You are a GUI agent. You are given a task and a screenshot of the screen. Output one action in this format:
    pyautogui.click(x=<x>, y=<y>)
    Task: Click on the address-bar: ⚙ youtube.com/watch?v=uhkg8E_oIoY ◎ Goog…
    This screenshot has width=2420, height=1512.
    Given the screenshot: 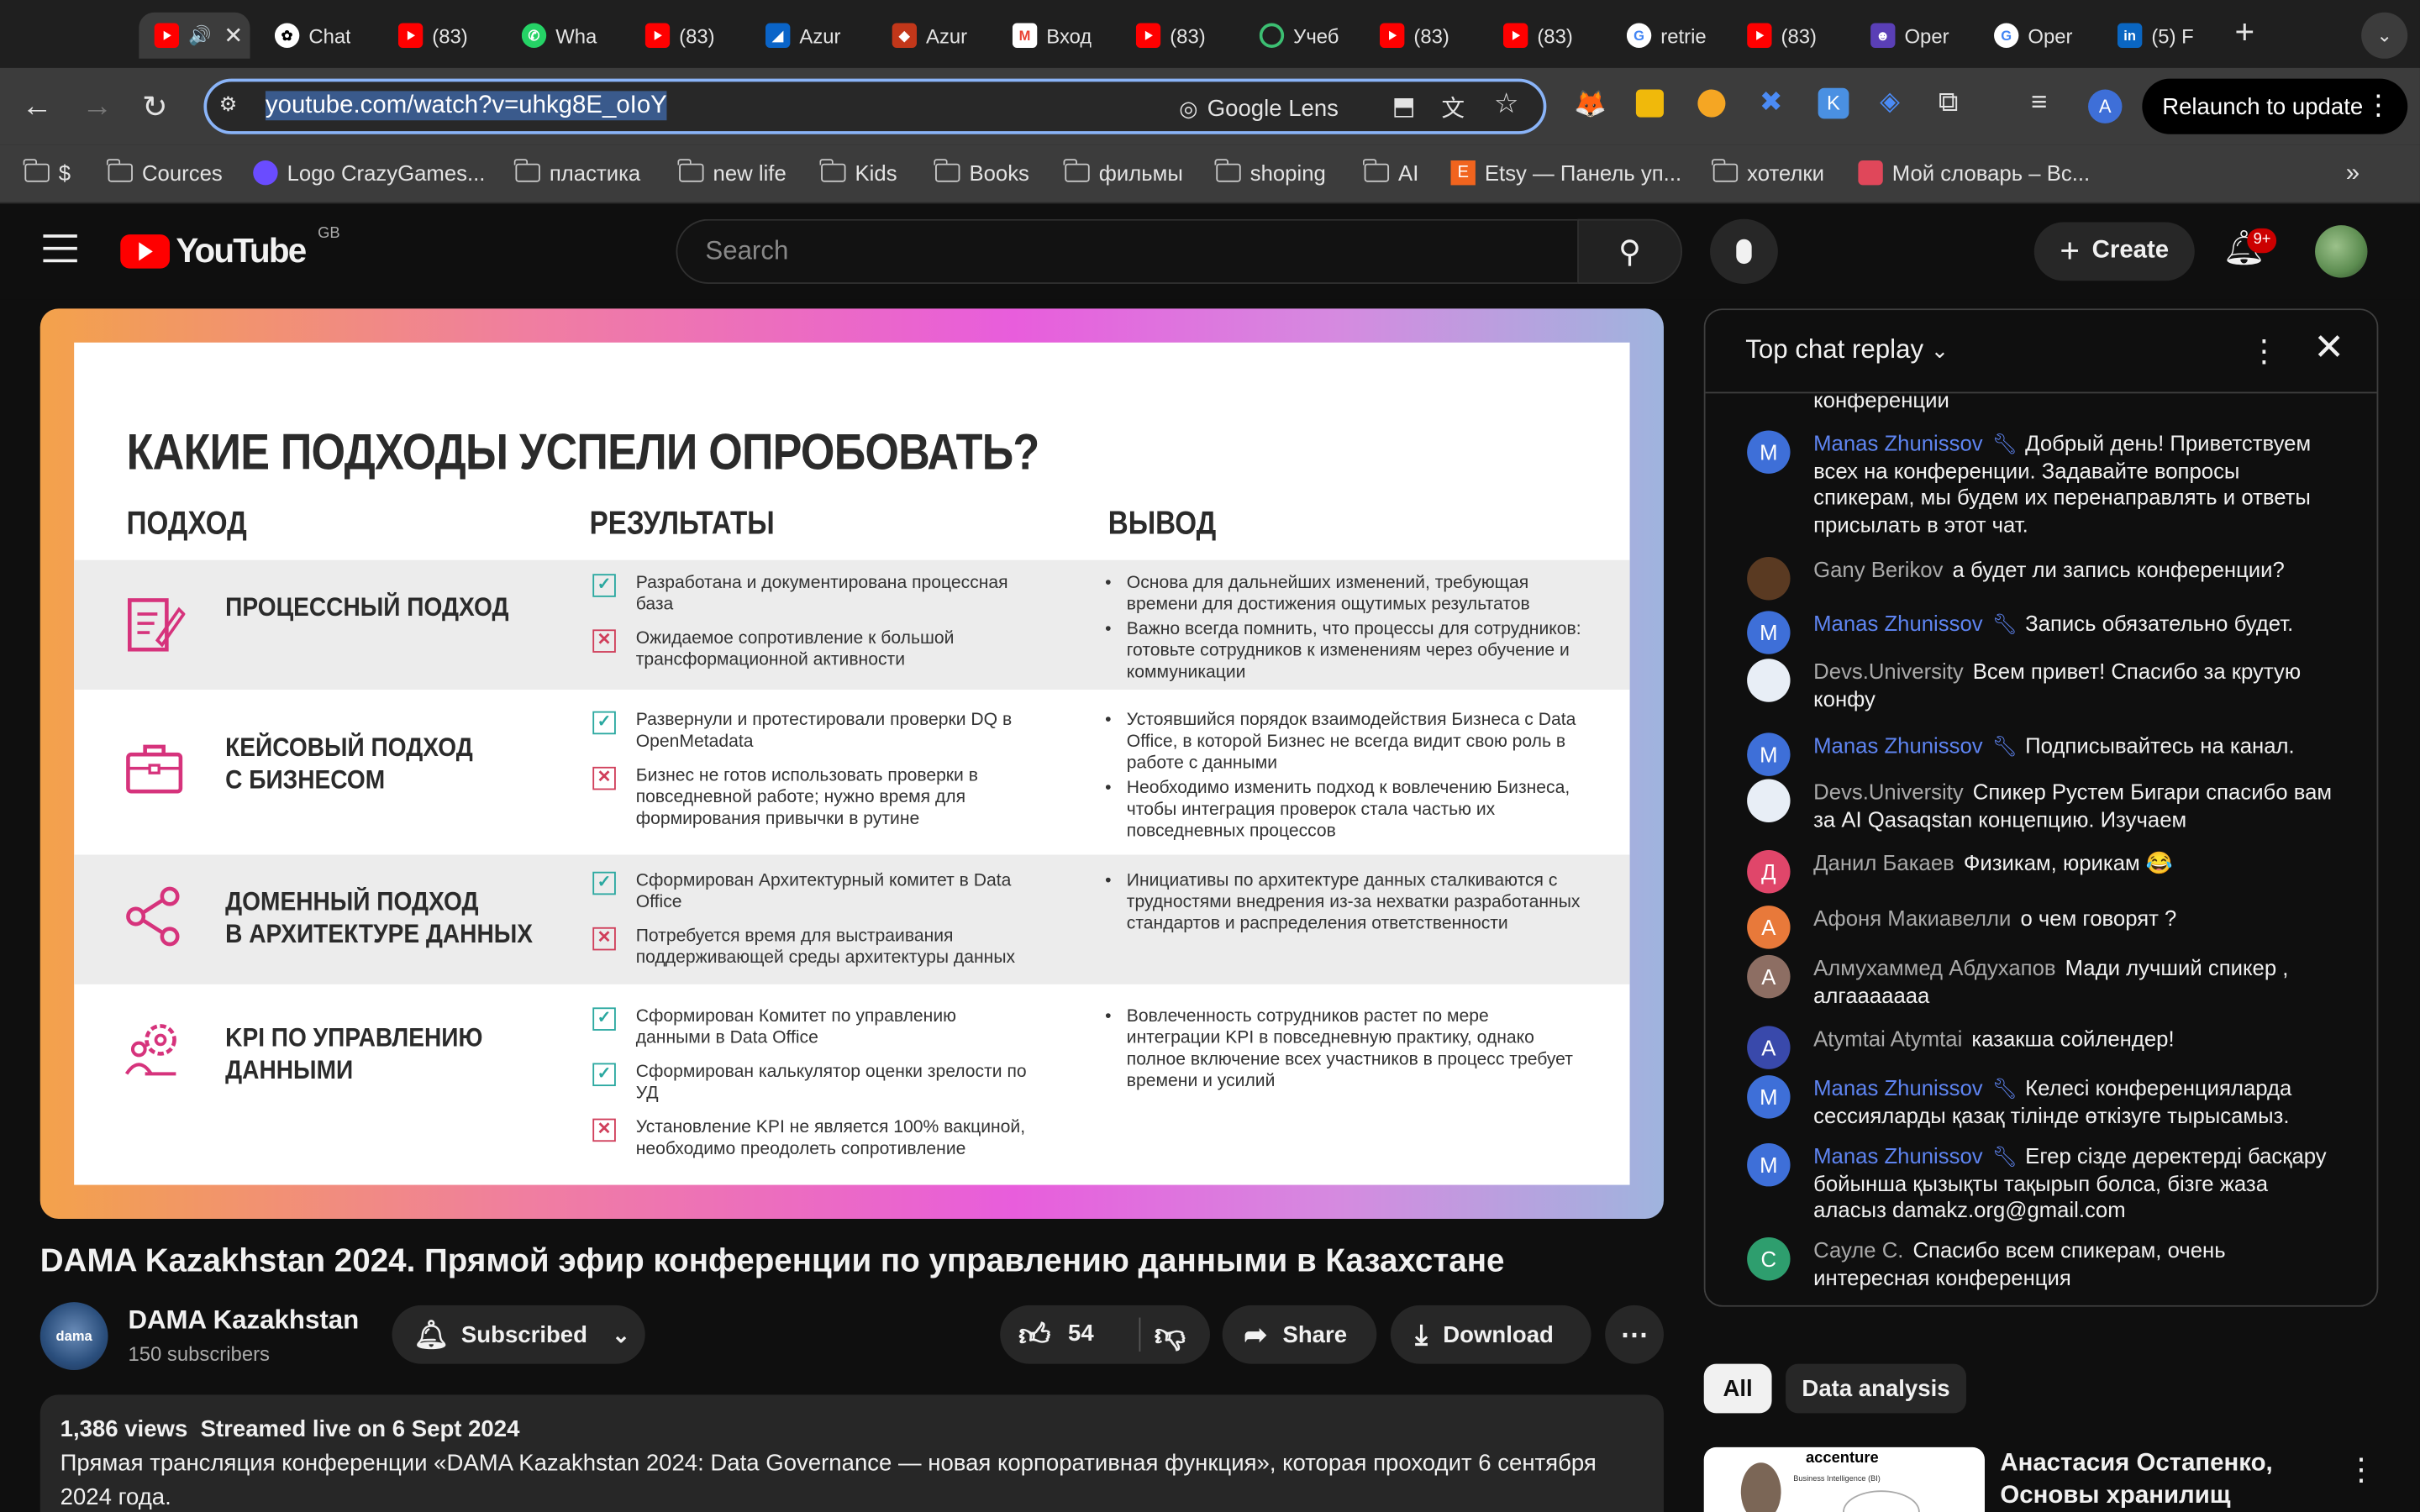 What is the action you would take?
    pyautogui.click(x=875, y=106)
    